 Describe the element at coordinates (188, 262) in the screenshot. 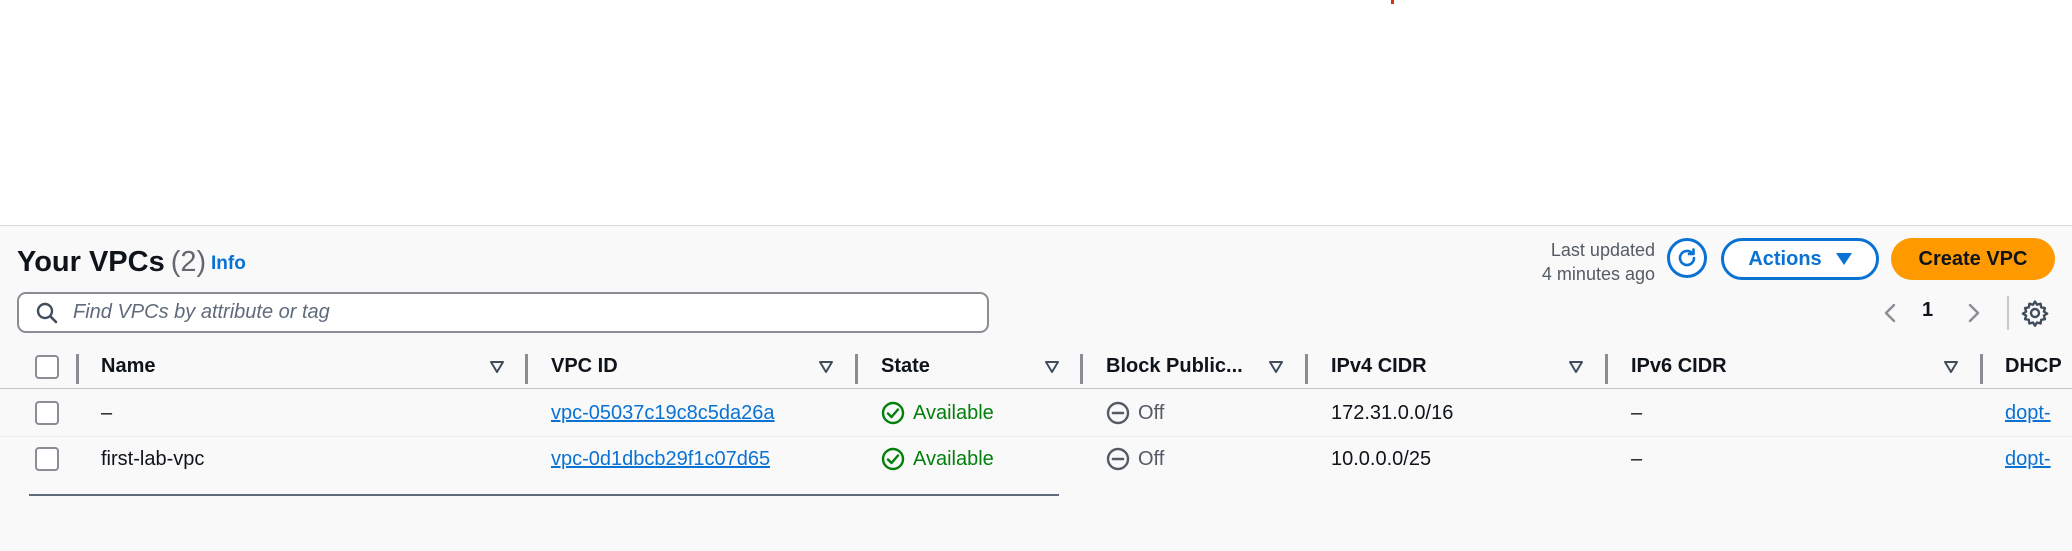

I see `vpc-count: (2)` at that location.